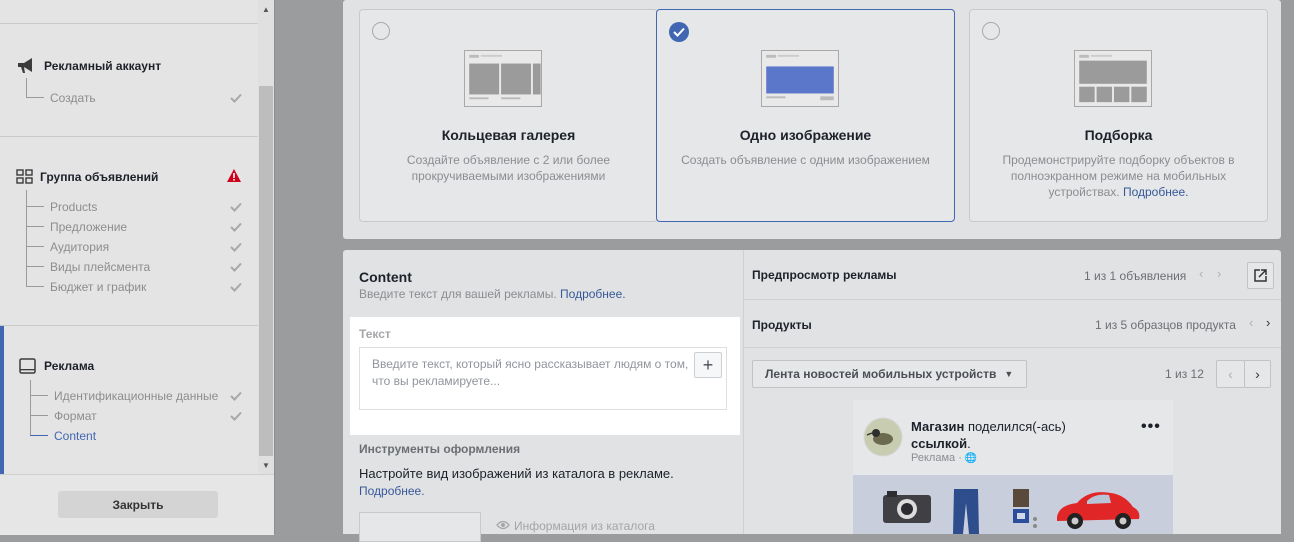  I want to click on carousel-preview-icon, so click(503, 78).